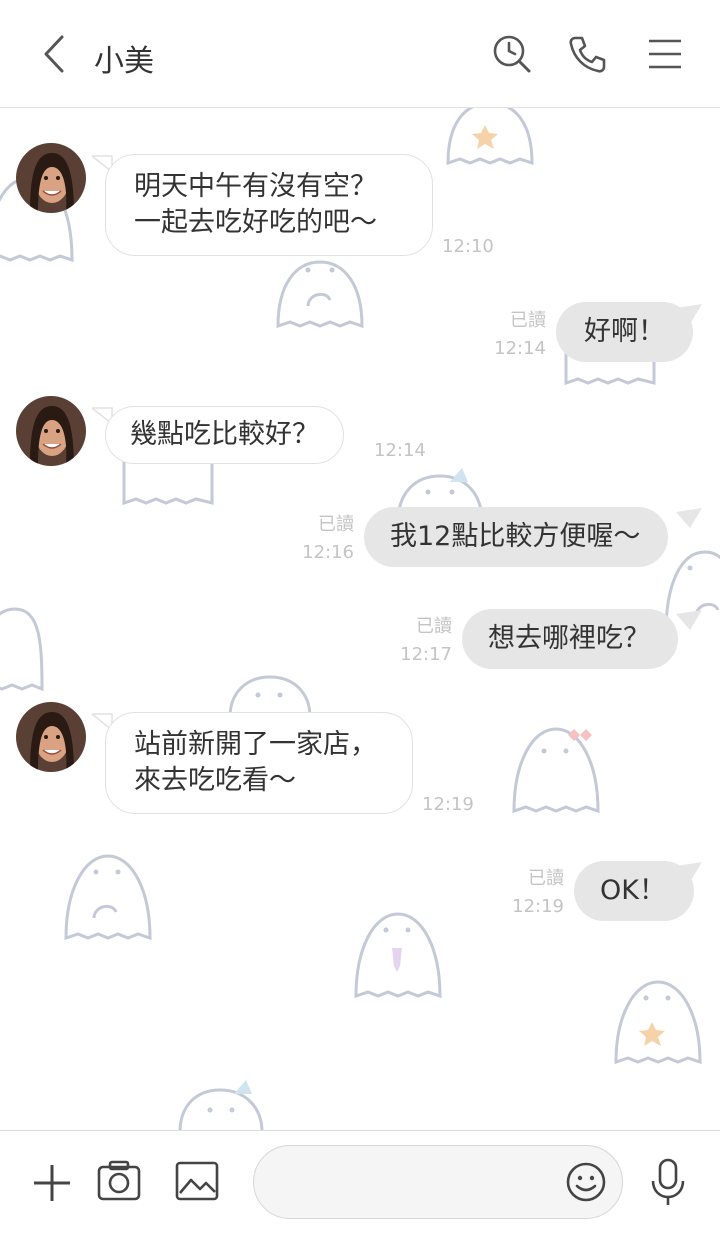 Image resolution: width=720 pixels, height=1233 pixels. I want to click on message-text: 幾點吃比較好？, so click(224, 434).